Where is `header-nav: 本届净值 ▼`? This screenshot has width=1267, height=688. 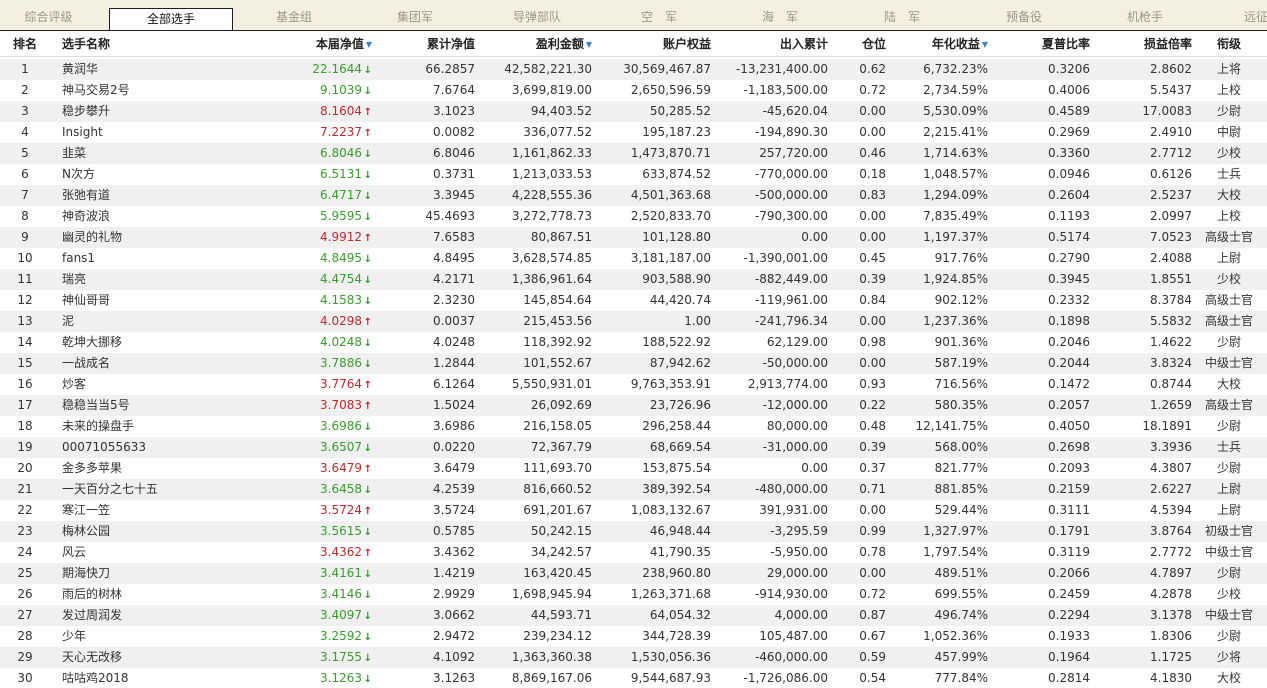
header-nav: 本届净值 ▼ is located at coordinates (317, 44).